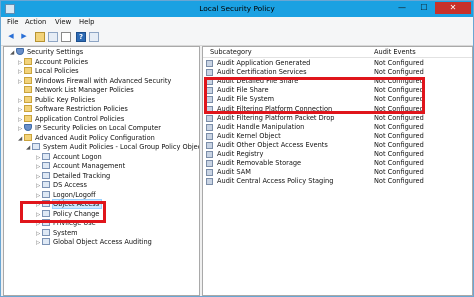  I want to click on tree-node-account-policies: ▷ Account Policies, so click(53, 62).